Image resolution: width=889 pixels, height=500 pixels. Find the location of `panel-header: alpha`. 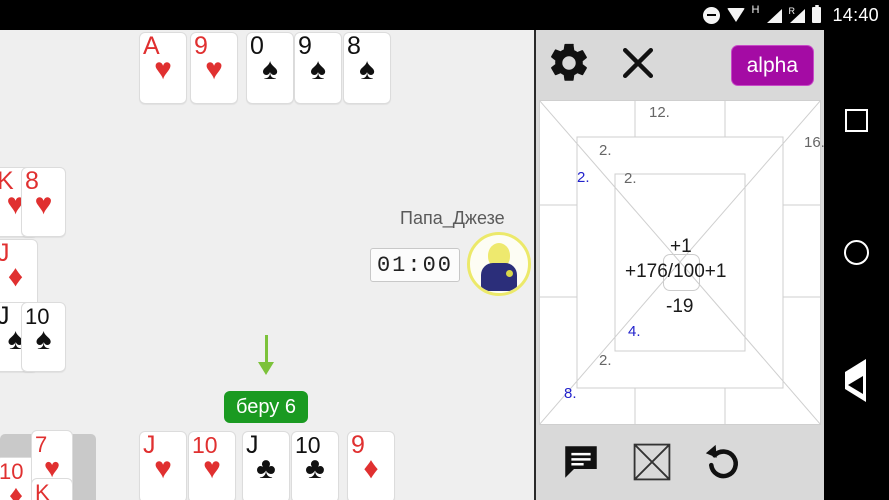

panel-header: alpha is located at coordinates (680, 65).